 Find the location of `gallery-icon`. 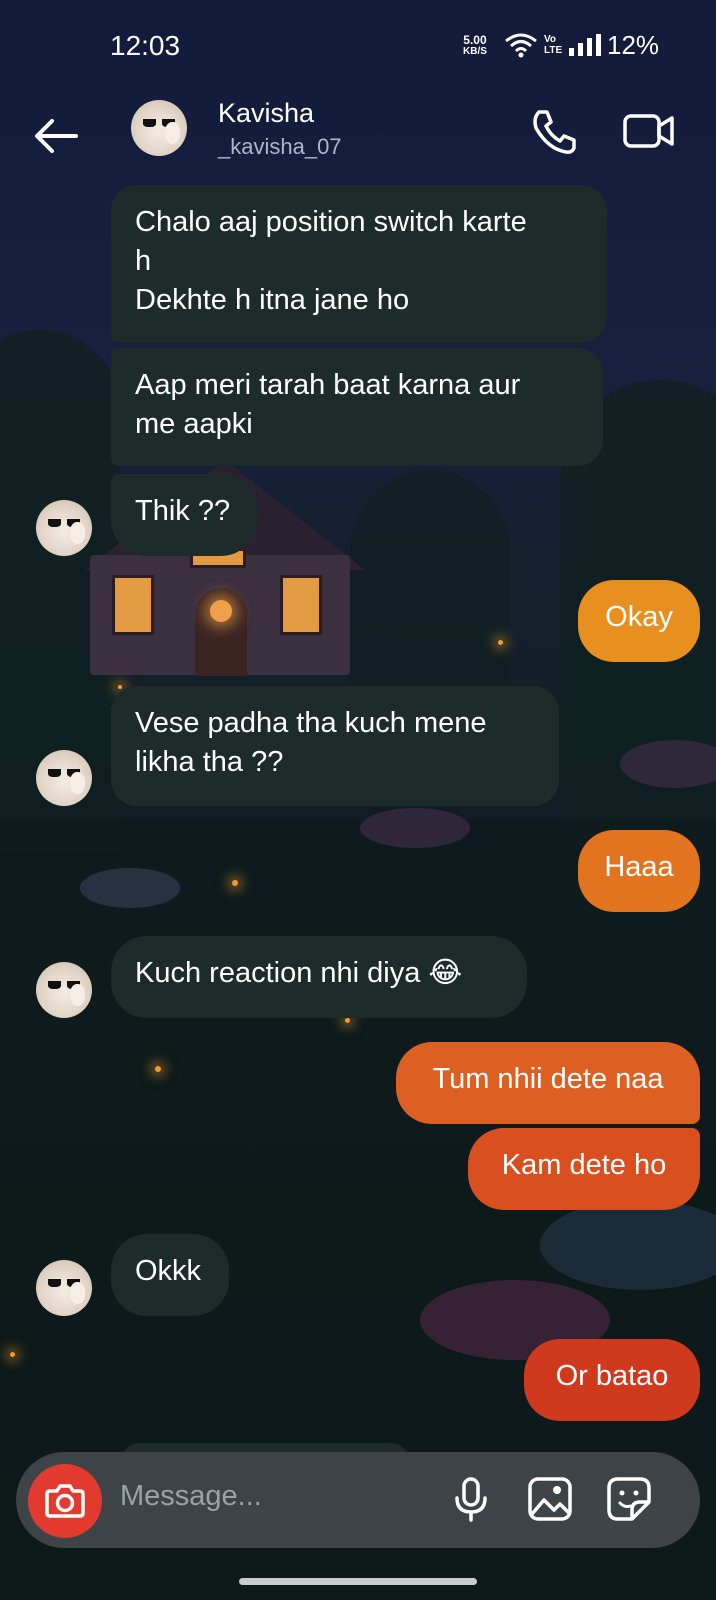

gallery-icon is located at coordinates (550, 1499).